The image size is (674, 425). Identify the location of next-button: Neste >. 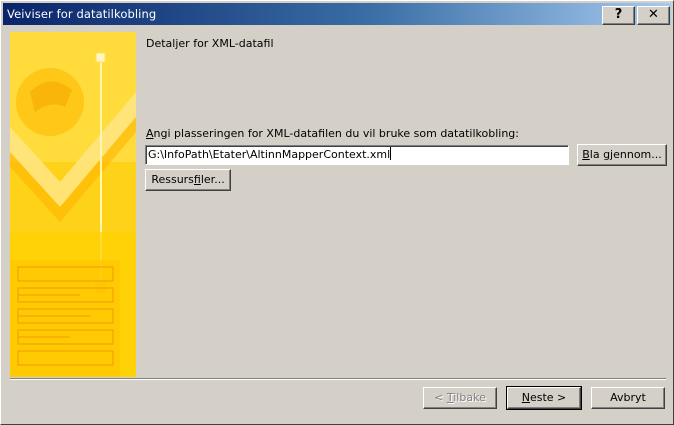
(544, 398).